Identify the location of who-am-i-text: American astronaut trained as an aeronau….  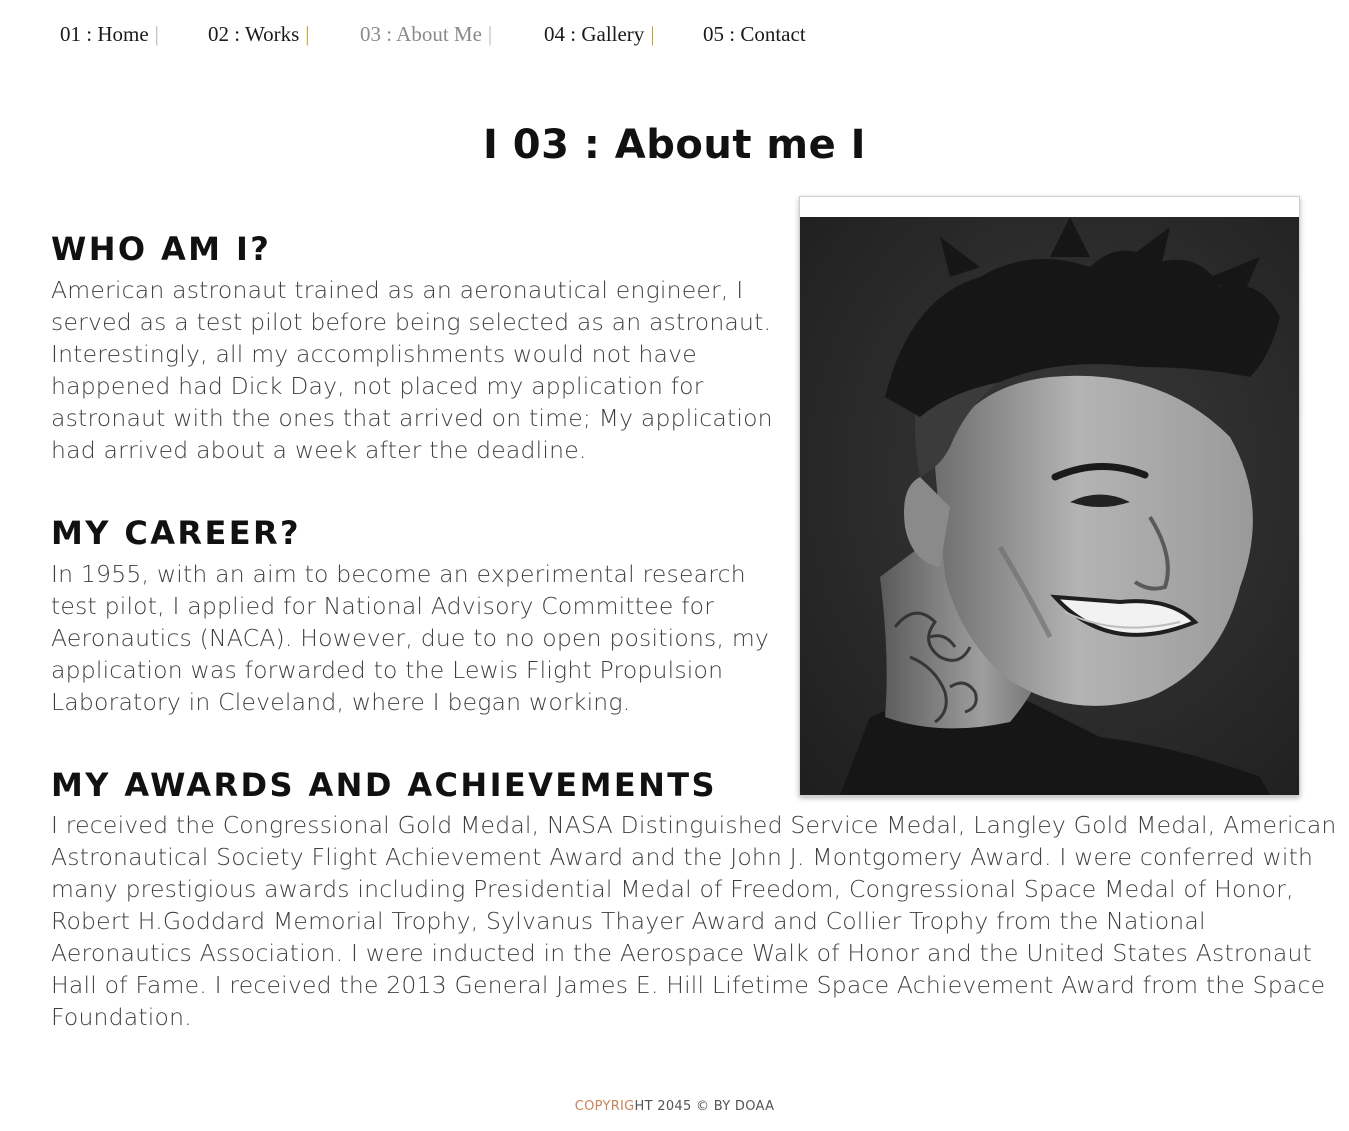
(412, 370).